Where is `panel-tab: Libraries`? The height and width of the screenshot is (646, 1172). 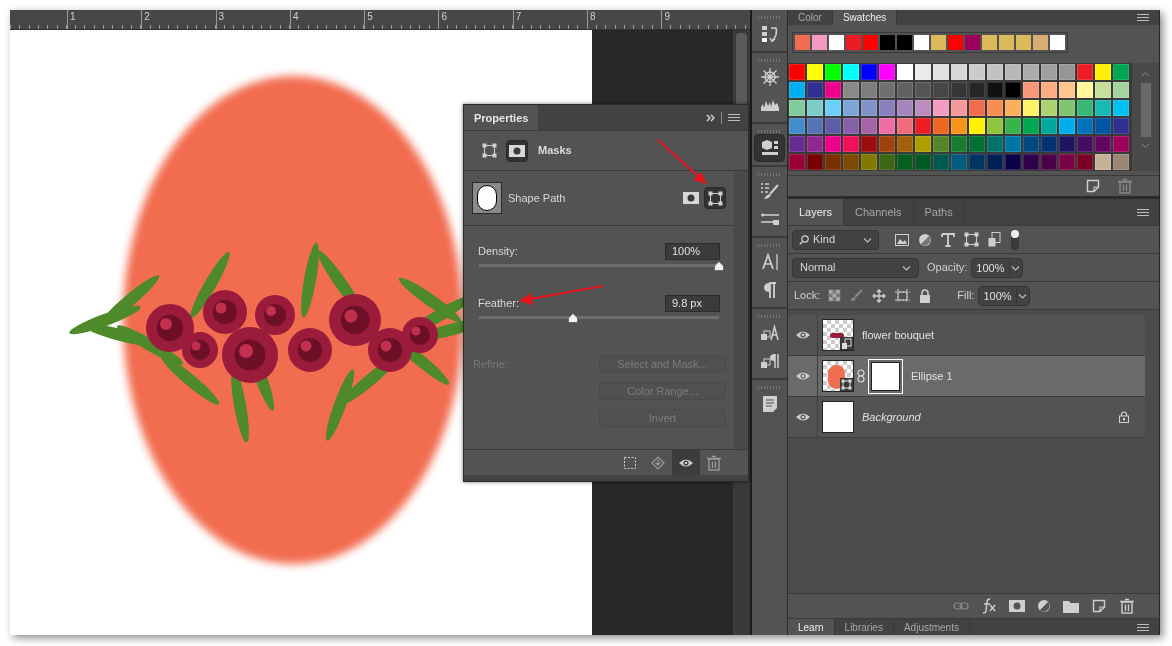
panel-tab: Libraries is located at coordinates (864, 627).